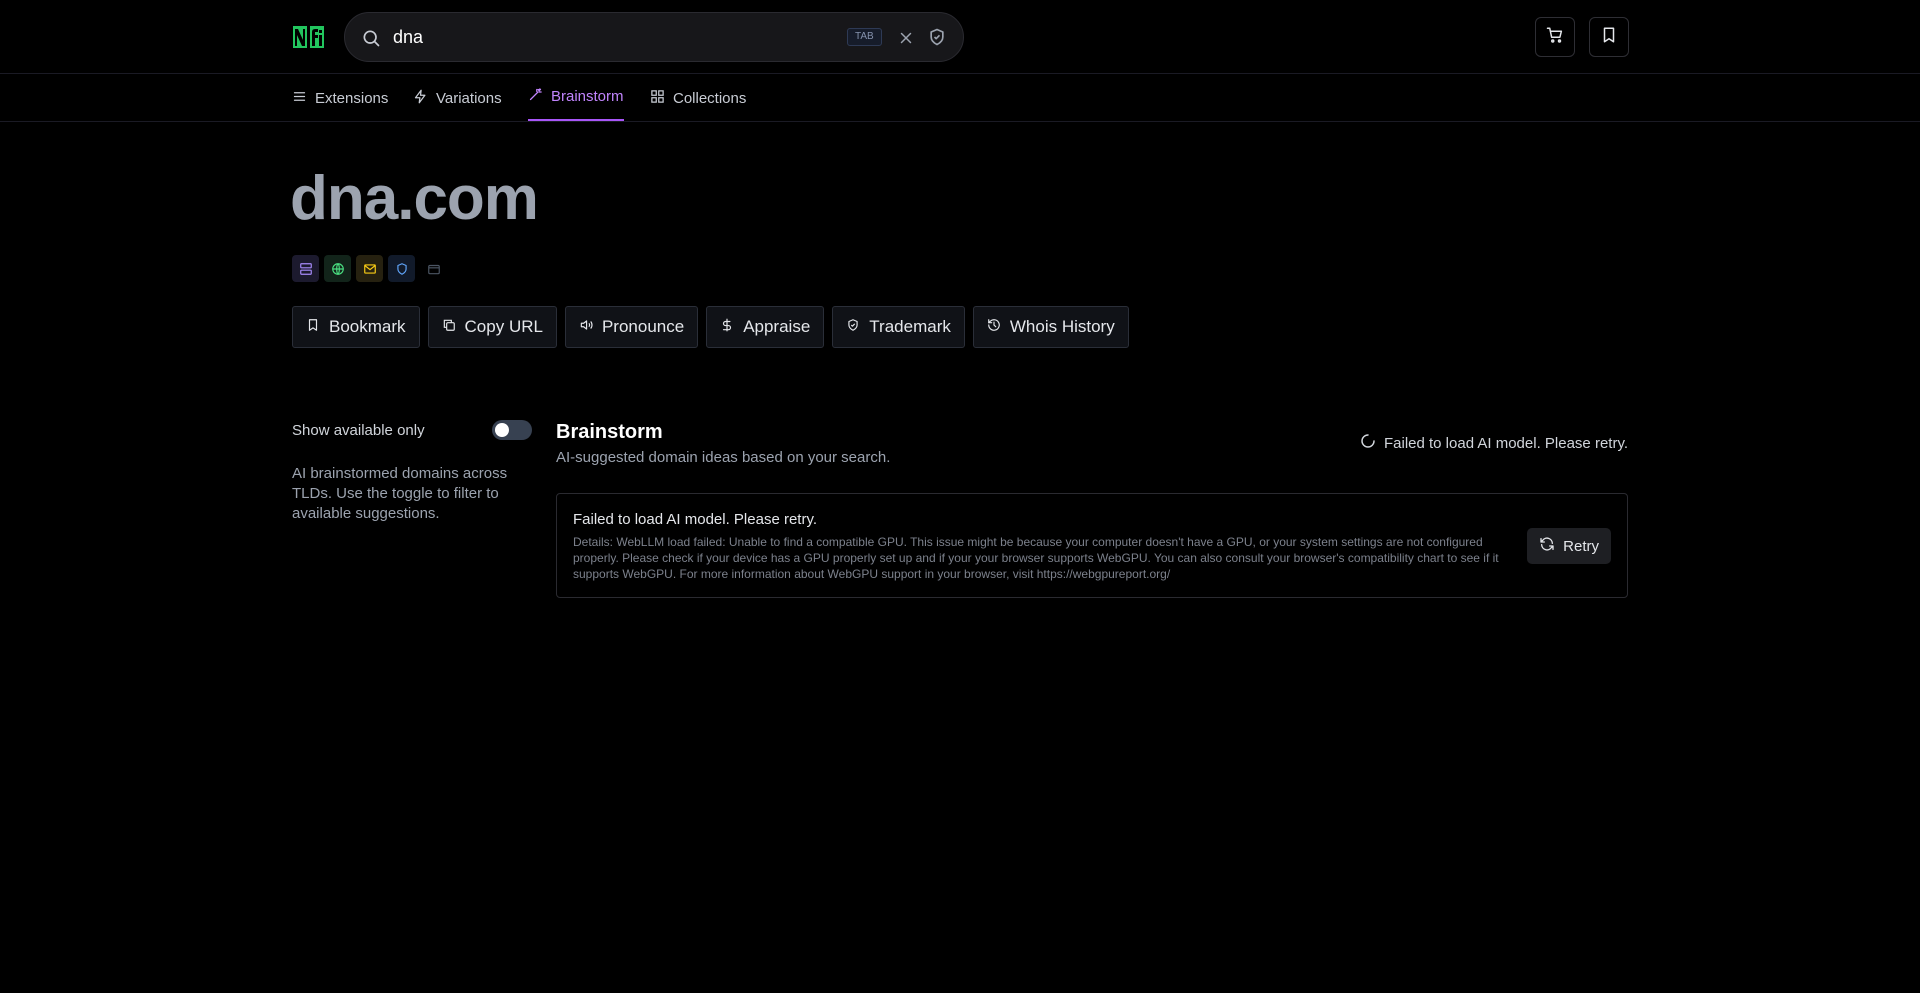  What do you see at coordinates (449, 327) in the screenshot?
I see `copy-icon` at bounding box center [449, 327].